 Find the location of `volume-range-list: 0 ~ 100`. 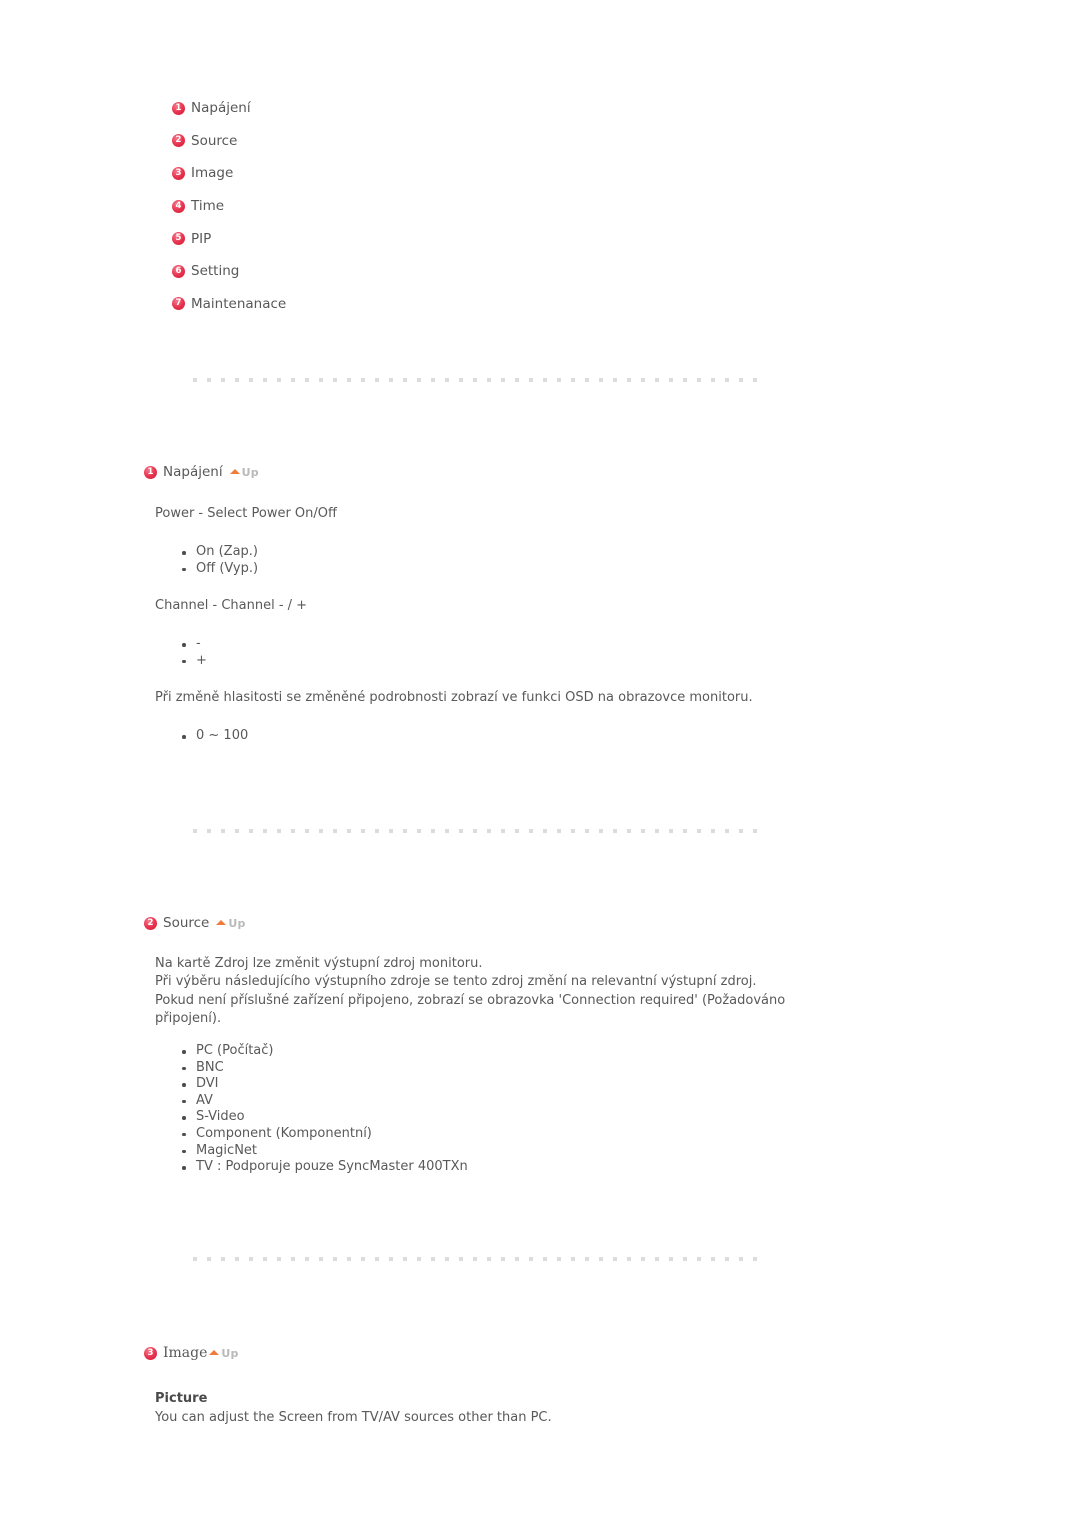

volume-range-list: 0 ~ 100 is located at coordinates (214, 736).